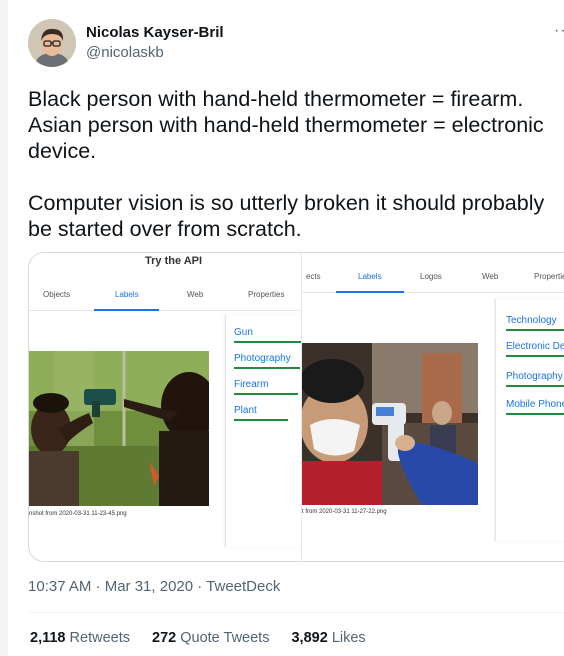  What do you see at coordinates (56, 294) in the screenshot?
I see `tab-objects: Objects` at bounding box center [56, 294].